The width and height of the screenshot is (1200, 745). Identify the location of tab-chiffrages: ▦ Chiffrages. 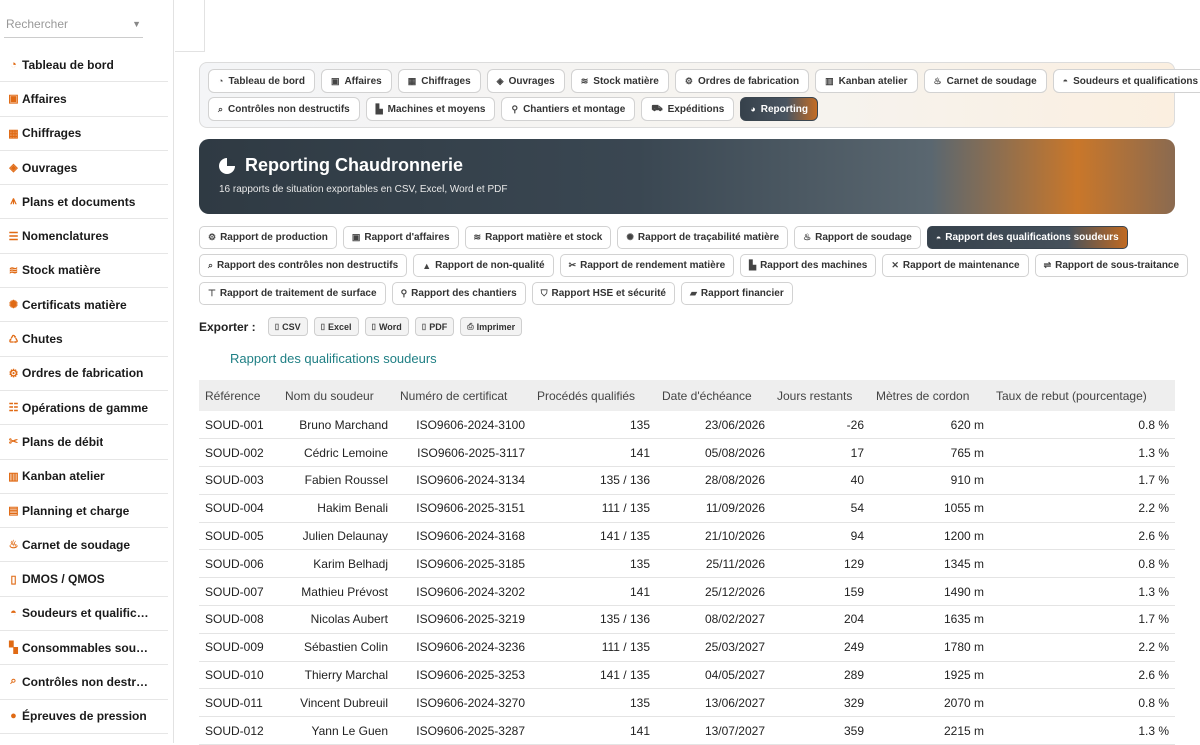
(439, 81).